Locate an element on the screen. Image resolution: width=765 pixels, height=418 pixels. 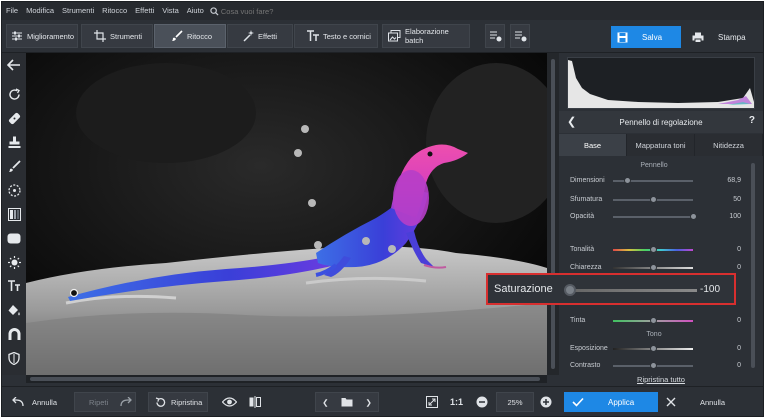
tool-text is located at coordinates (14, 286).